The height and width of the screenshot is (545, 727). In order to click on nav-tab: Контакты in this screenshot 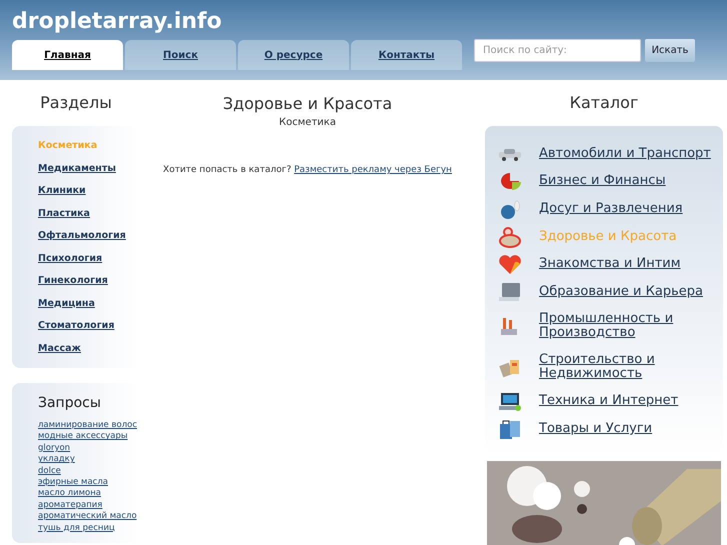, I will do `click(406, 55)`.